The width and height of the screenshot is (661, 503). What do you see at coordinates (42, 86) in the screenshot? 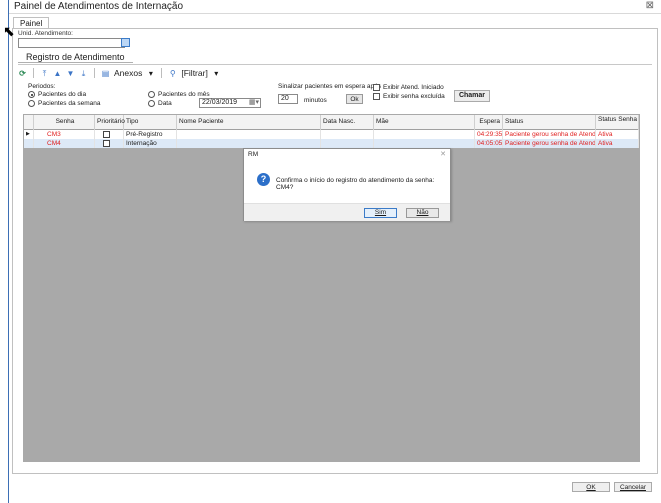
I see `periodos-label: Periodos:` at bounding box center [42, 86].